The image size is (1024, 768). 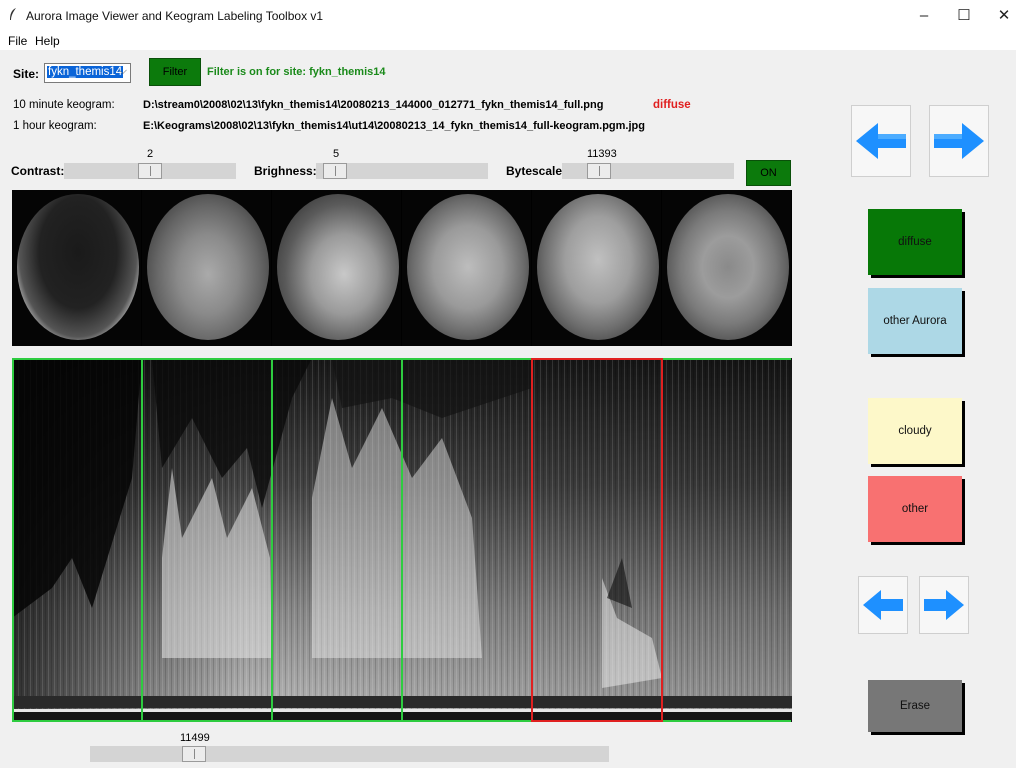 What do you see at coordinates (175, 72) in the screenshot?
I see `filter-button: Filter` at bounding box center [175, 72].